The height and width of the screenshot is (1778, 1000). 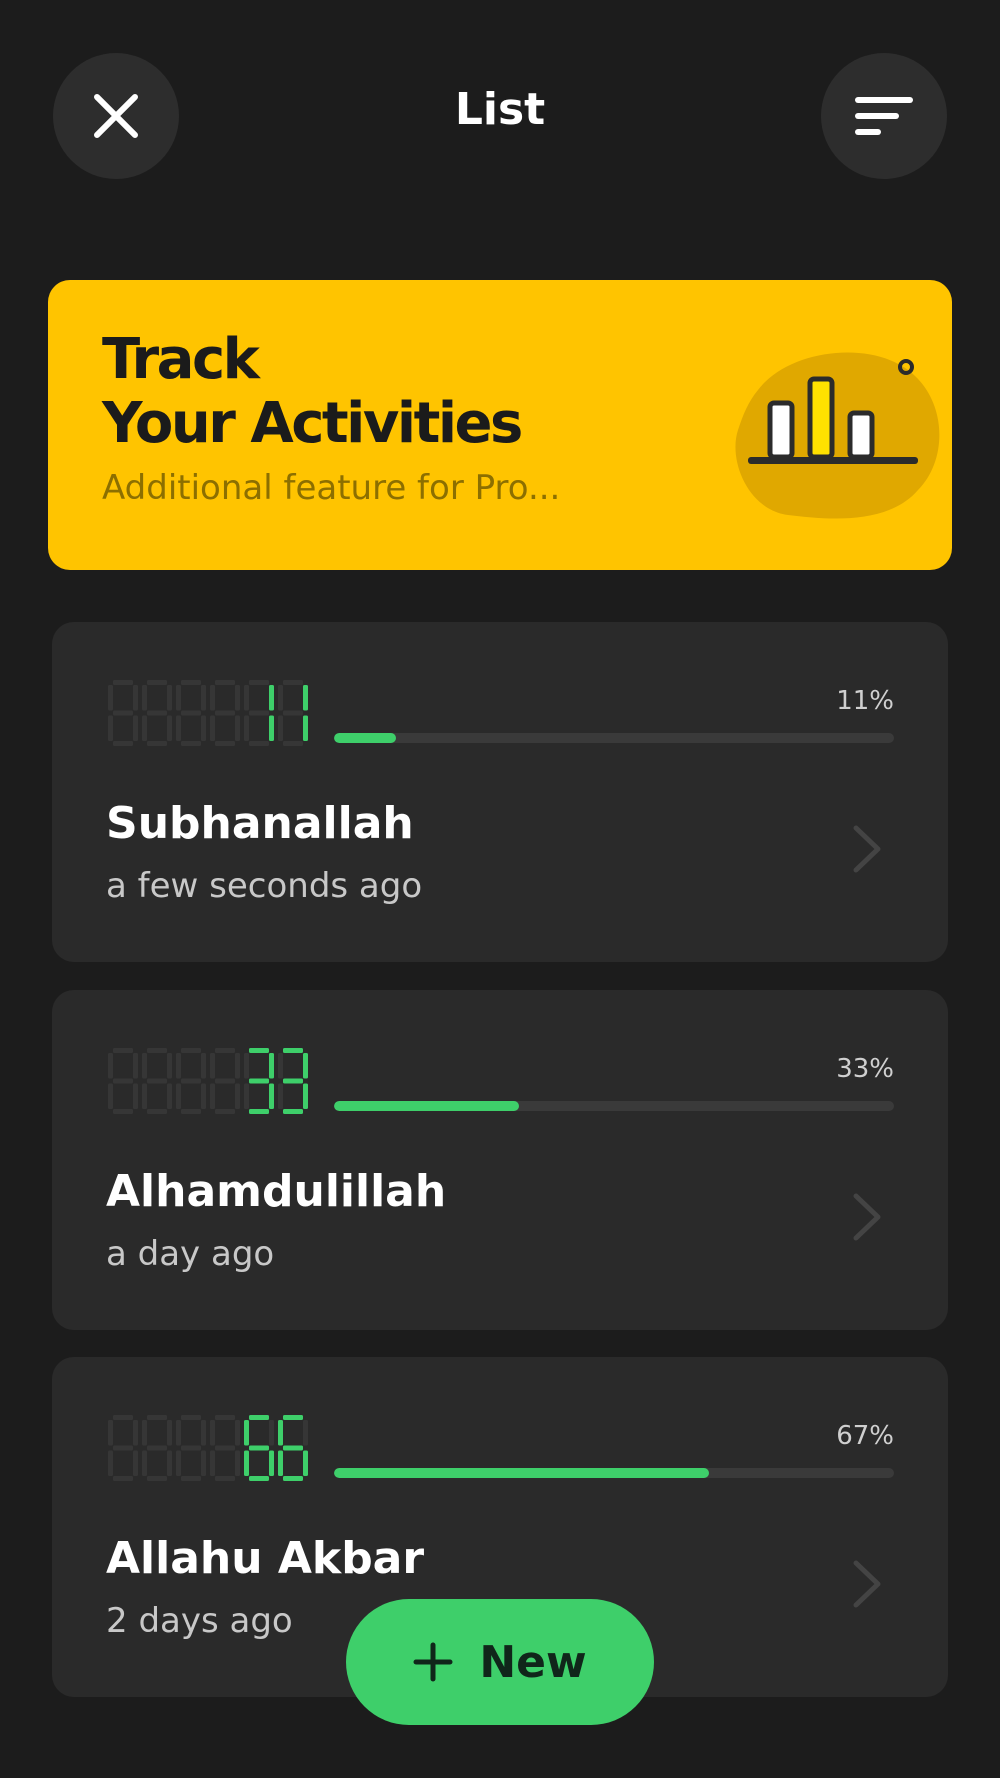 What do you see at coordinates (199, 1621) in the screenshot?
I see `item-timestamp: 2 days ago` at bounding box center [199, 1621].